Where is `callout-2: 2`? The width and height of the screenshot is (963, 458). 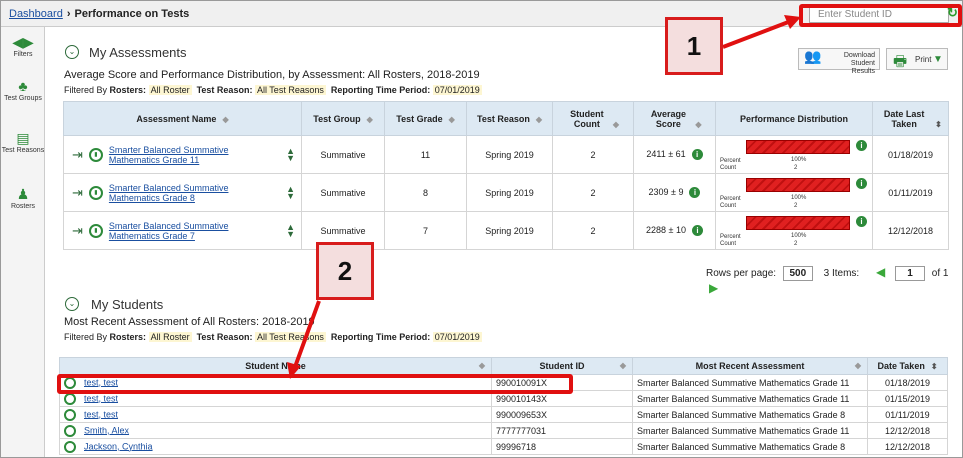
callout-2: 2 is located at coordinates (345, 271).